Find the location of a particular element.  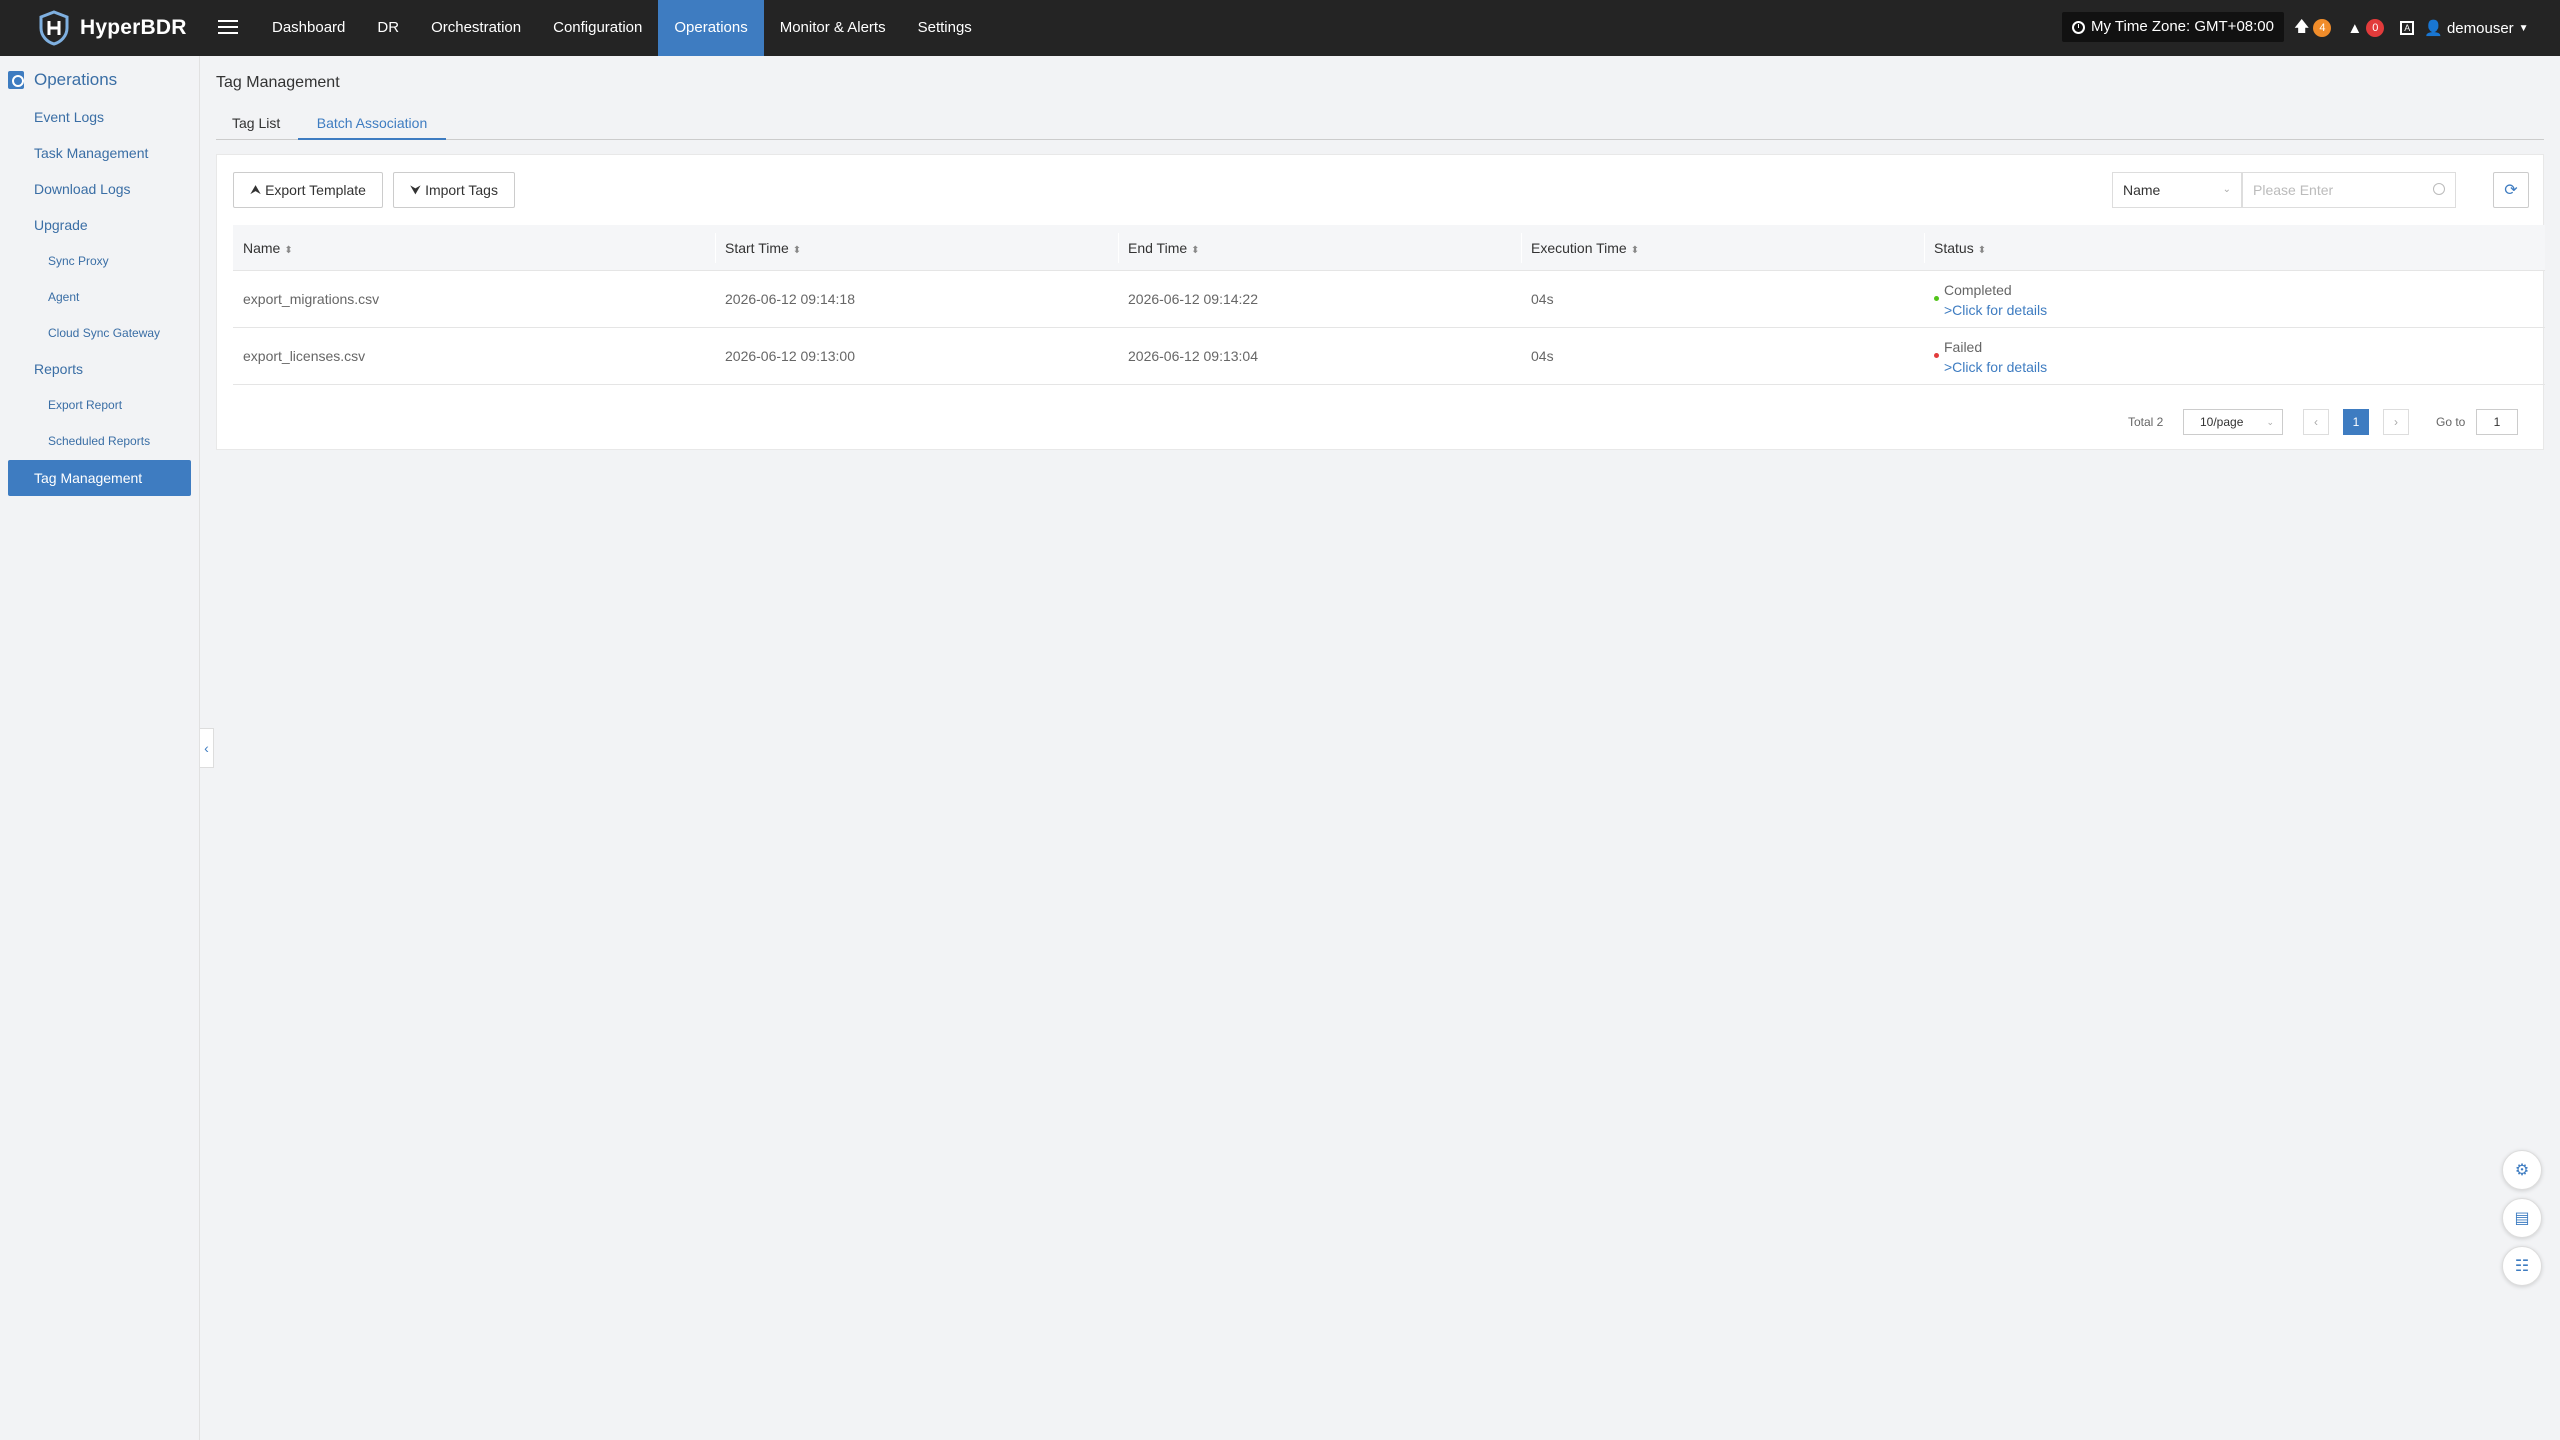

goto-label: Go to is located at coordinates (2451, 422).